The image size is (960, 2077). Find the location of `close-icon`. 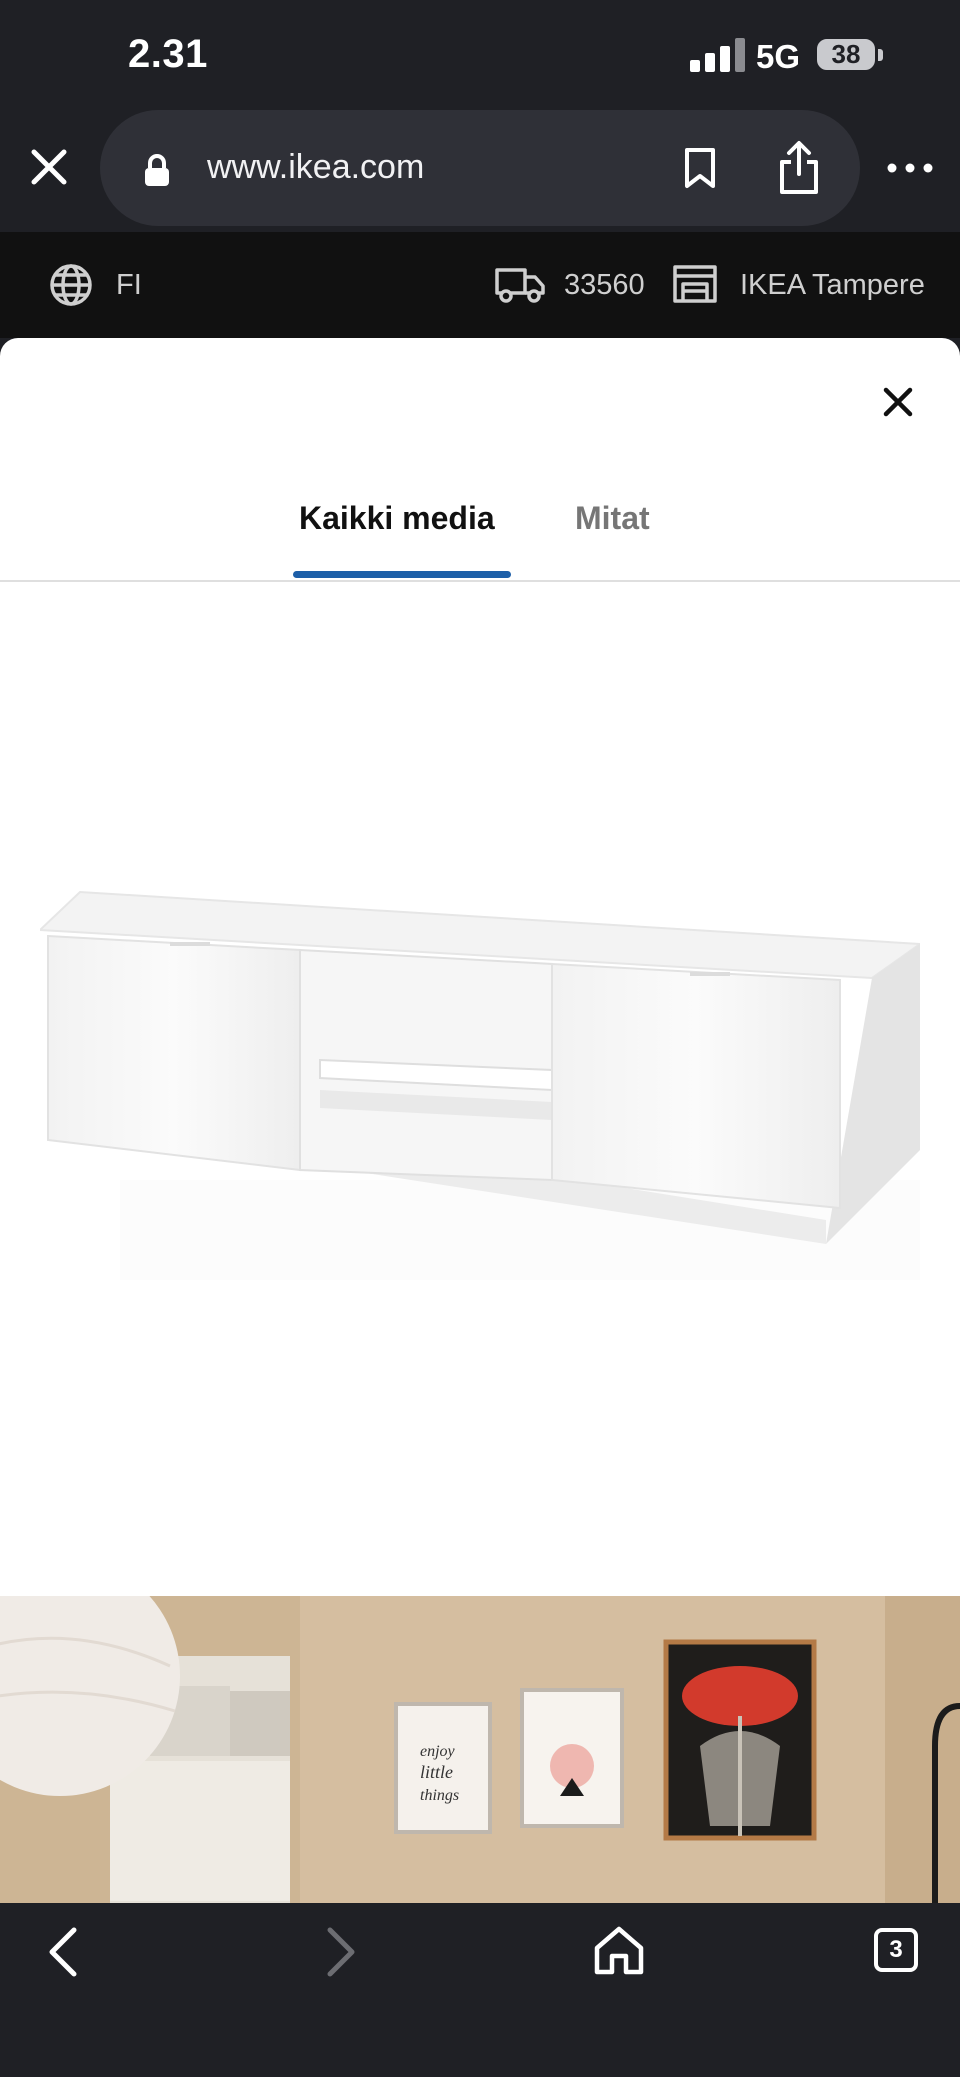

close-icon is located at coordinates (49, 167).